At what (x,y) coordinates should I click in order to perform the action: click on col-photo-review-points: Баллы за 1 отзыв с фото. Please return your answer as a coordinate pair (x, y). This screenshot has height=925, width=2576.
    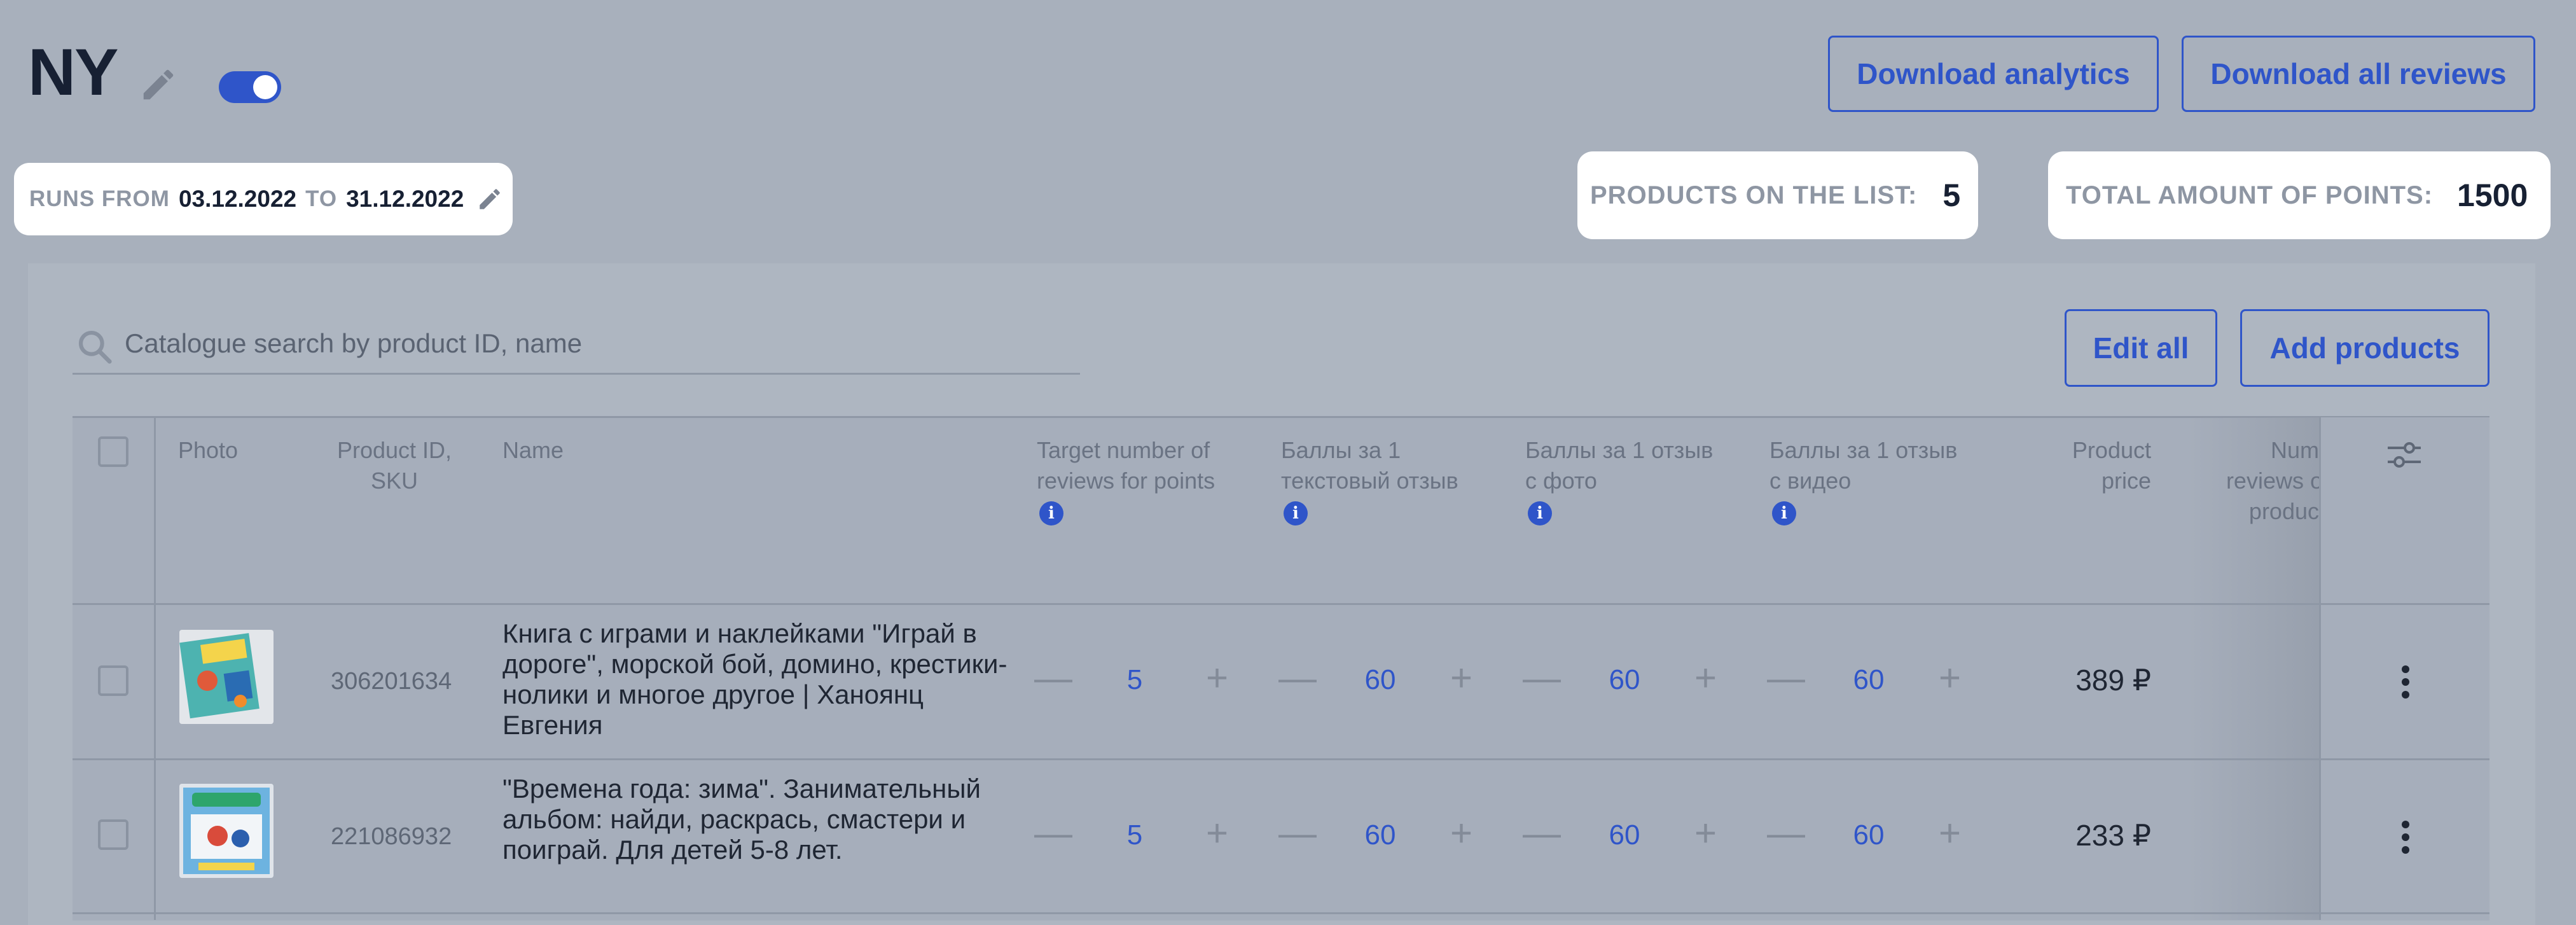
    Looking at the image, I should click on (1619, 465).